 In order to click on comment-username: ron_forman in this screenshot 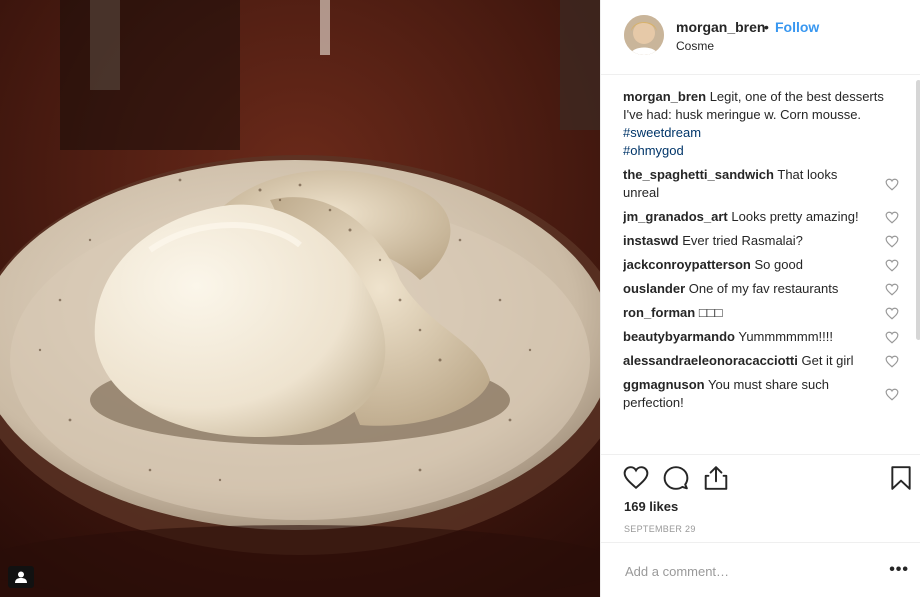, I will do `click(659, 312)`.